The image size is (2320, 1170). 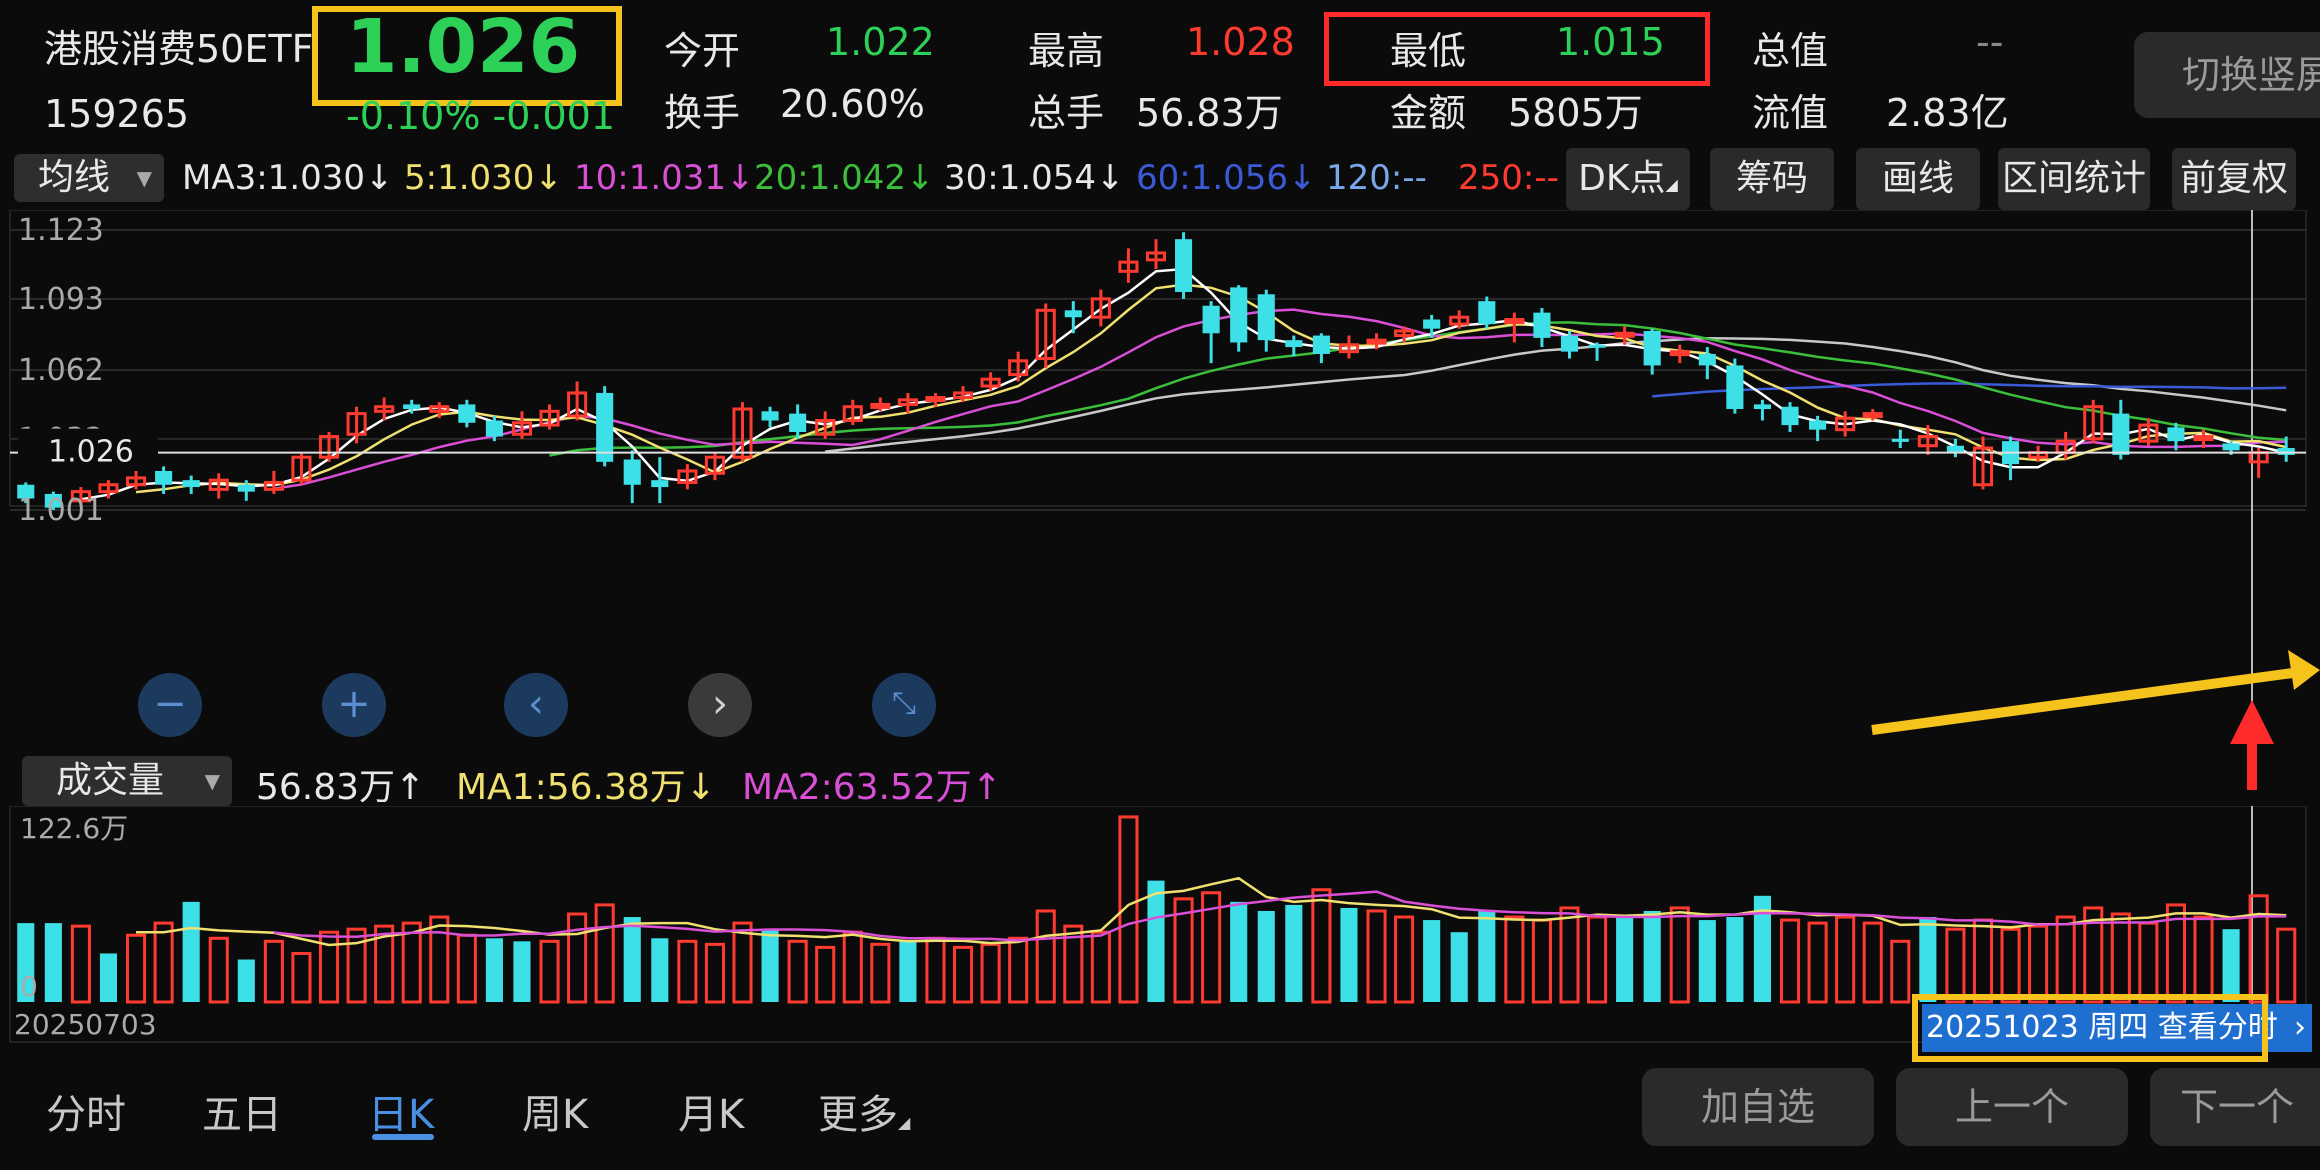 What do you see at coordinates (664, 178) in the screenshot?
I see `ma10-legend: 10:1.031↓` at bounding box center [664, 178].